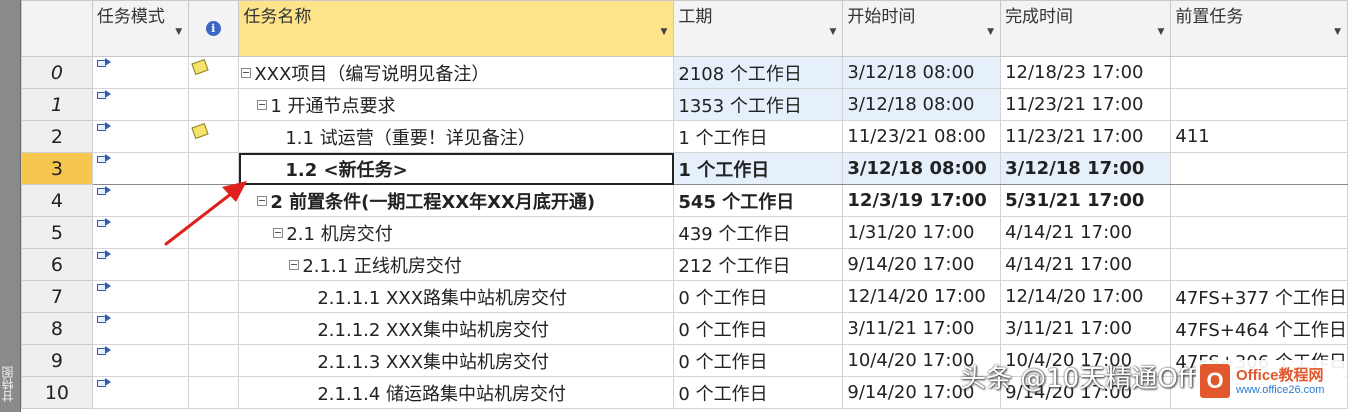 The height and width of the screenshot is (412, 1348). What do you see at coordinates (758, 28) in the screenshot?
I see `column-header-duration: 工期 ▼` at bounding box center [758, 28].